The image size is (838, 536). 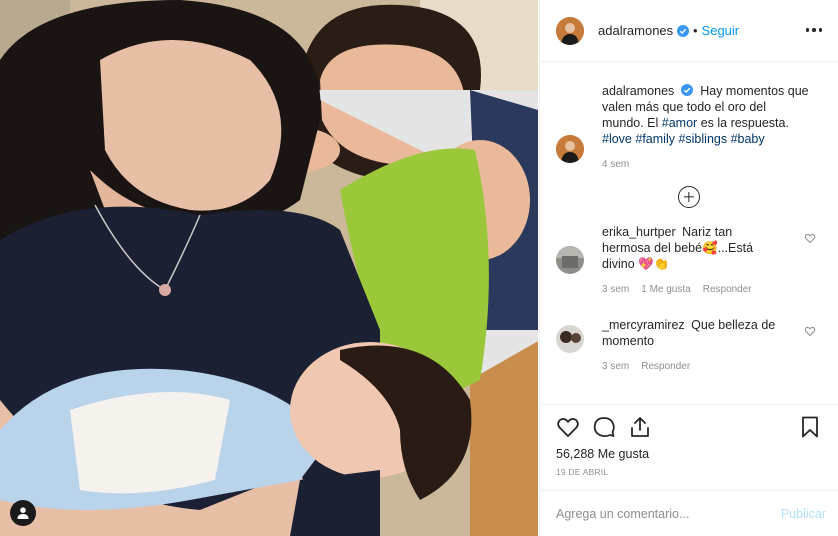 I want to click on hashtag-link: #amor, so click(x=679, y=123).